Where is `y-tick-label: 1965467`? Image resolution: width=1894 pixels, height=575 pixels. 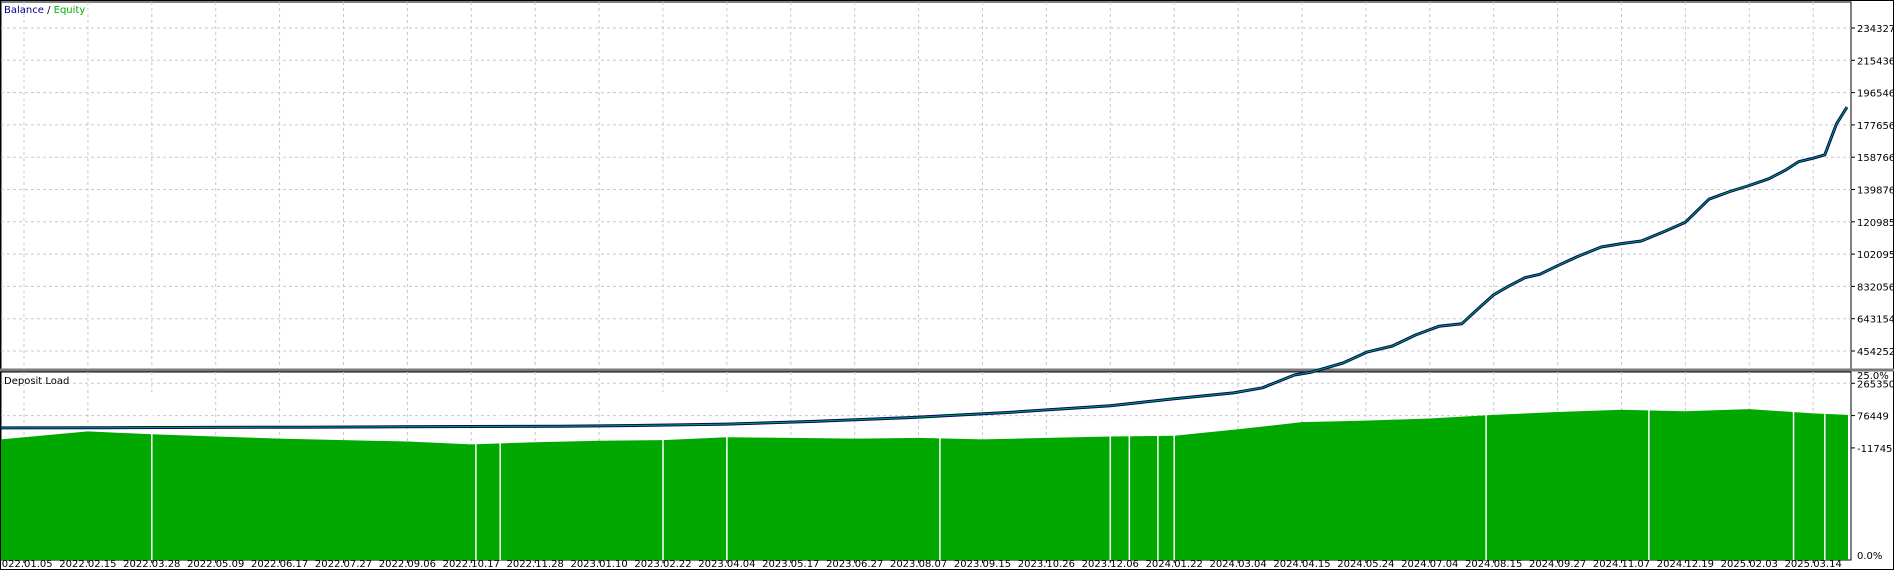 y-tick-label: 1965467 is located at coordinates (1875, 94).